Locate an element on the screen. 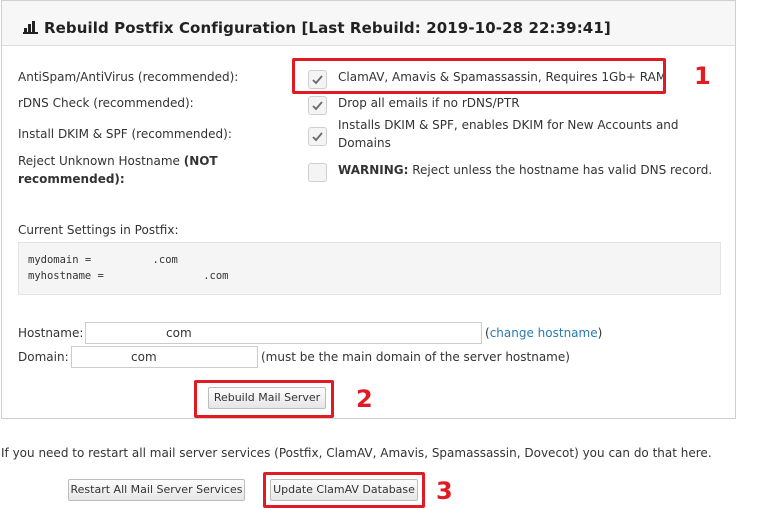 Image resolution: width=758 pixels, height=508 pixels. myhostname-line: myhostname = .com is located at coordinates (128, 276).